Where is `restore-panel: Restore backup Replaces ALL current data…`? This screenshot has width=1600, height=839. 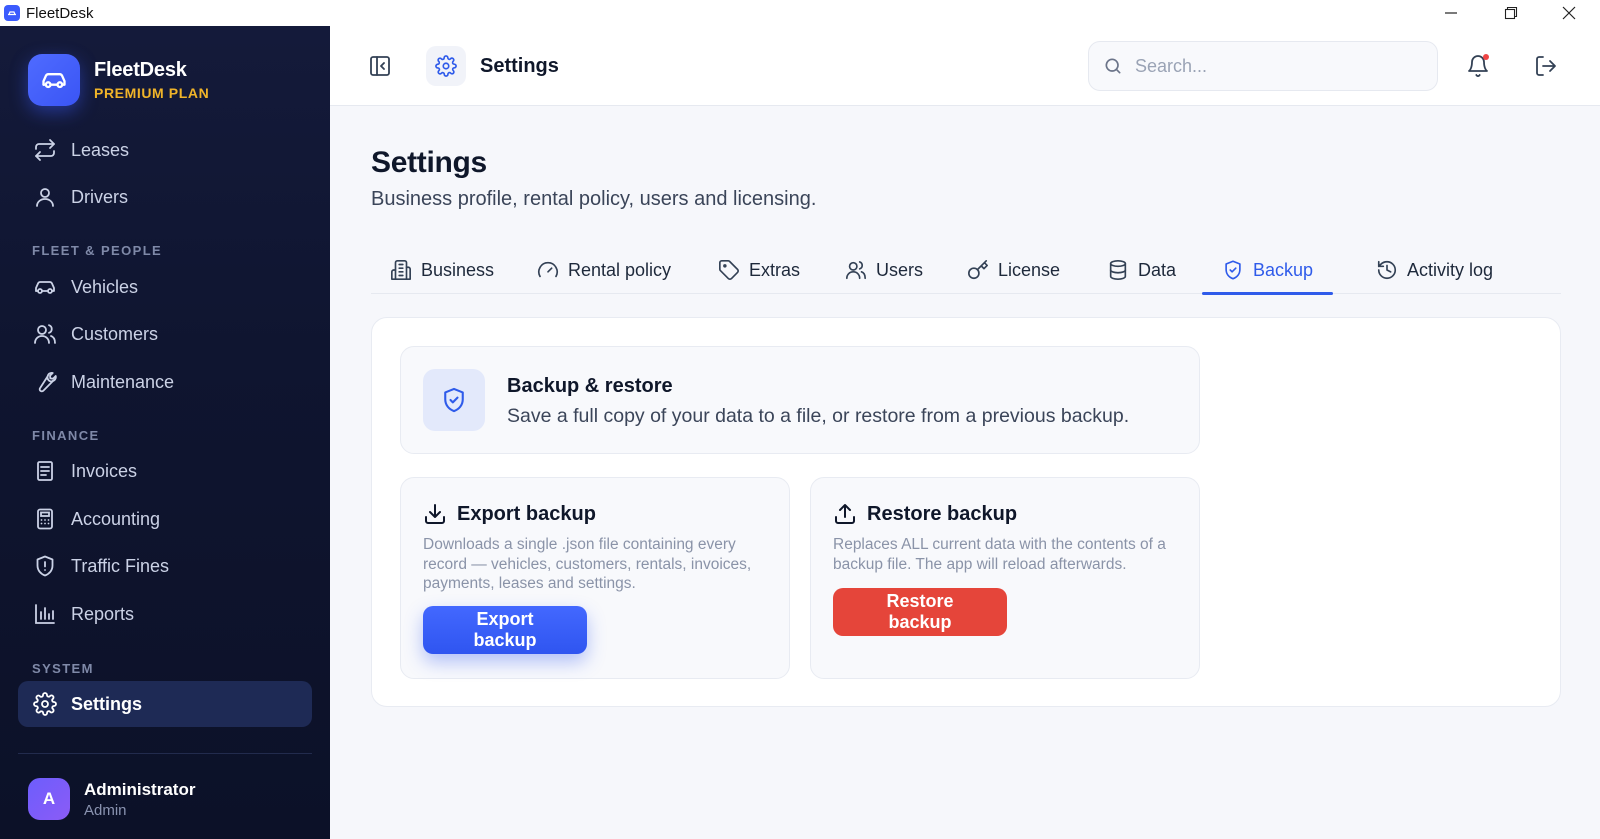 restore-panel: Restore backup Replaces ALL current data… is located at coordinates (1005, 578).